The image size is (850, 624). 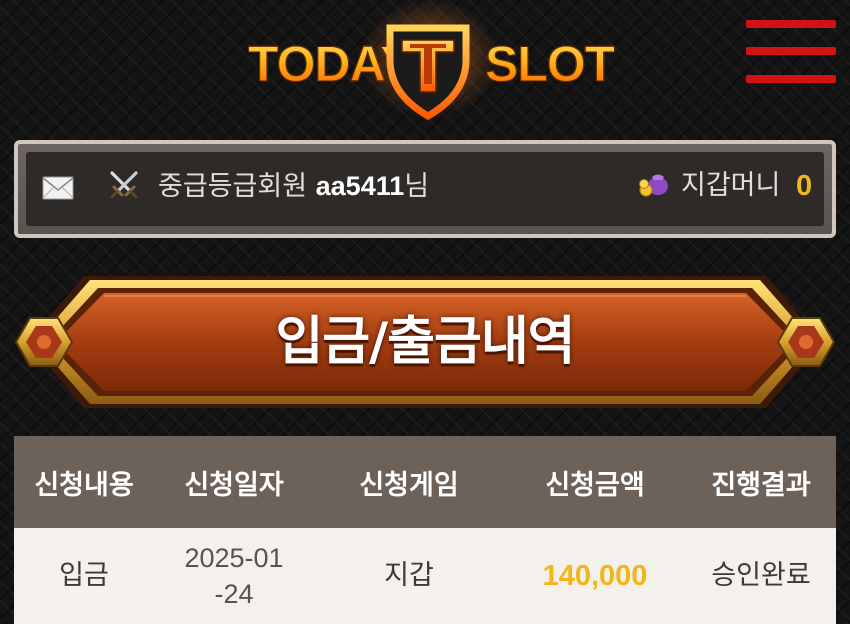 I want to click on column-header-request-amount: 신청금액, so click(x=595, y=482).